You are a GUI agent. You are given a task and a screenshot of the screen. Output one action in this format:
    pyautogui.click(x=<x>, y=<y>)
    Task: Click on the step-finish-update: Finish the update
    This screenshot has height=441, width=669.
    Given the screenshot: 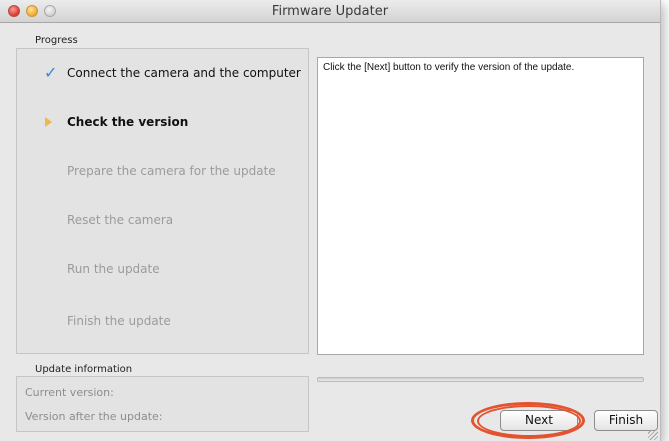 What is the action you would take?
    pyautogui.click(x=162, y=321)
    